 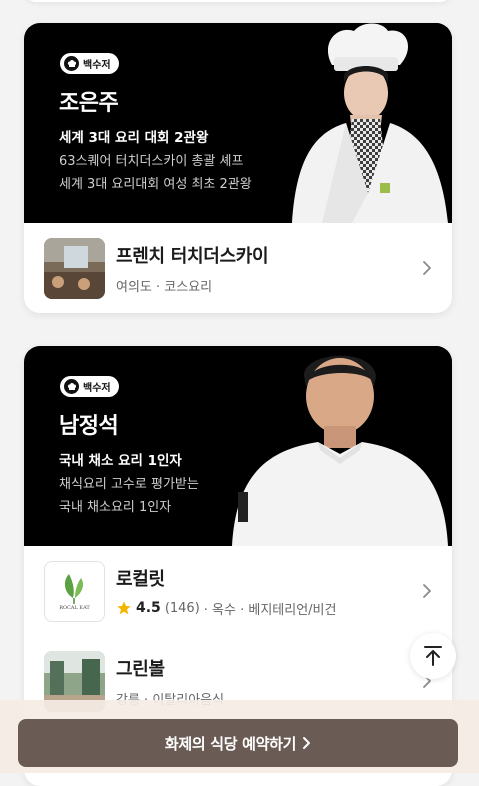 I want to click on chef-name: 조은주, so click(x=89, y=103).